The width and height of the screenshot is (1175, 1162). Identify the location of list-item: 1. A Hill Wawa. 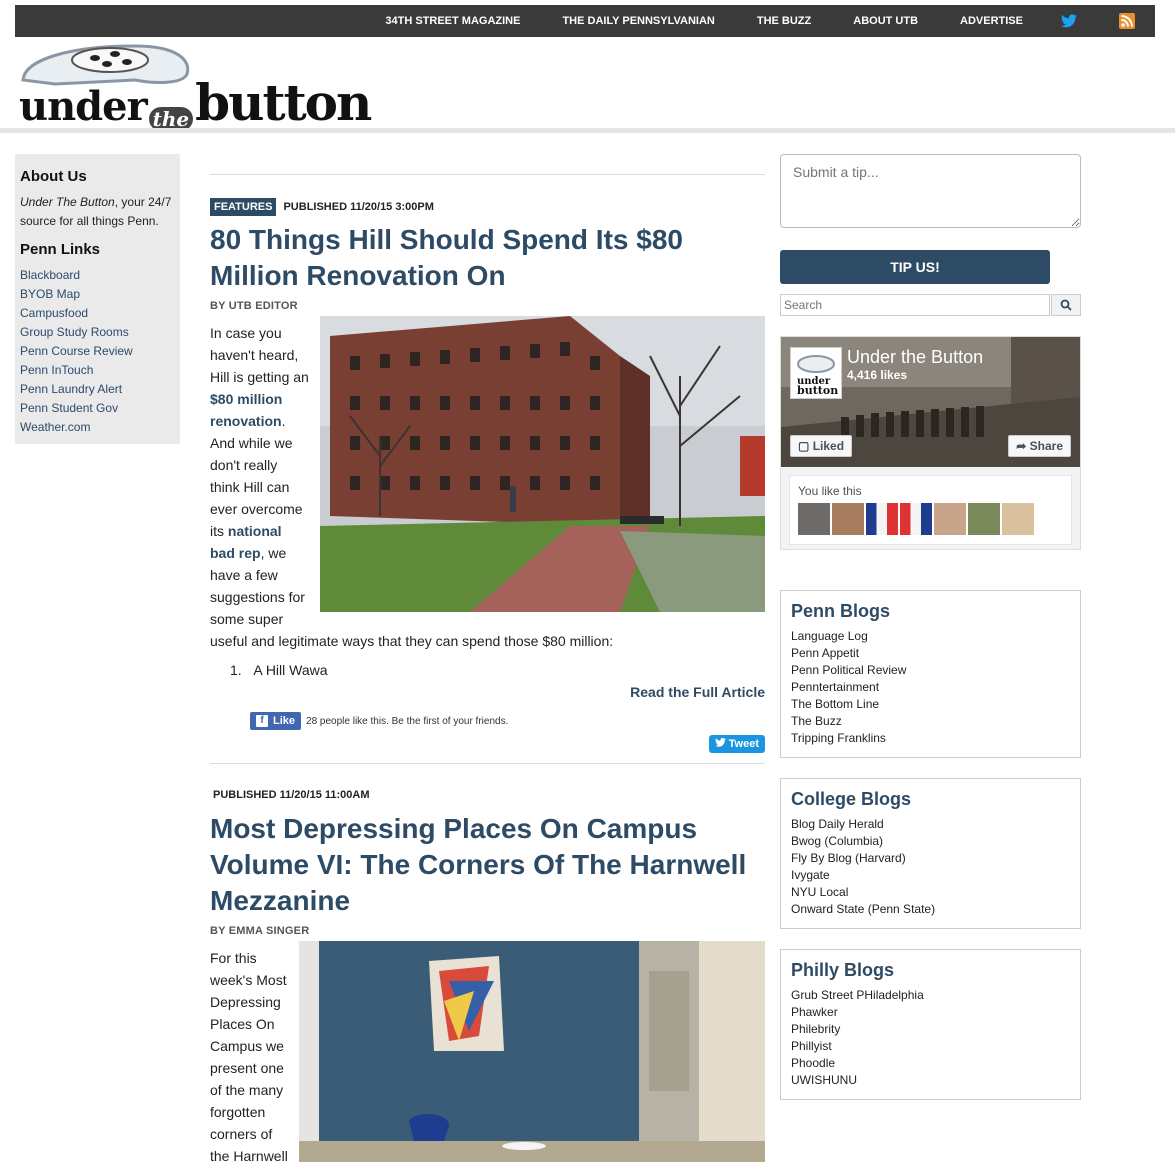
(497, 670).